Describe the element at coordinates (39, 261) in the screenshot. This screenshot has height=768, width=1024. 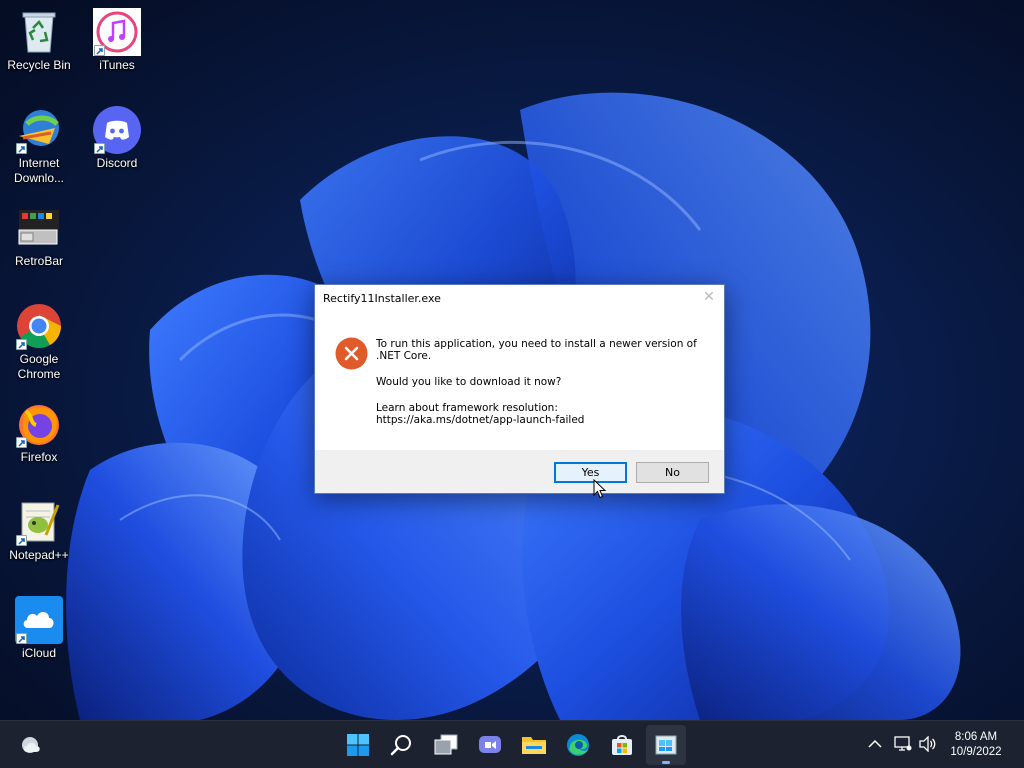
I see `desktop-icon-label: RetroBar` at that location.